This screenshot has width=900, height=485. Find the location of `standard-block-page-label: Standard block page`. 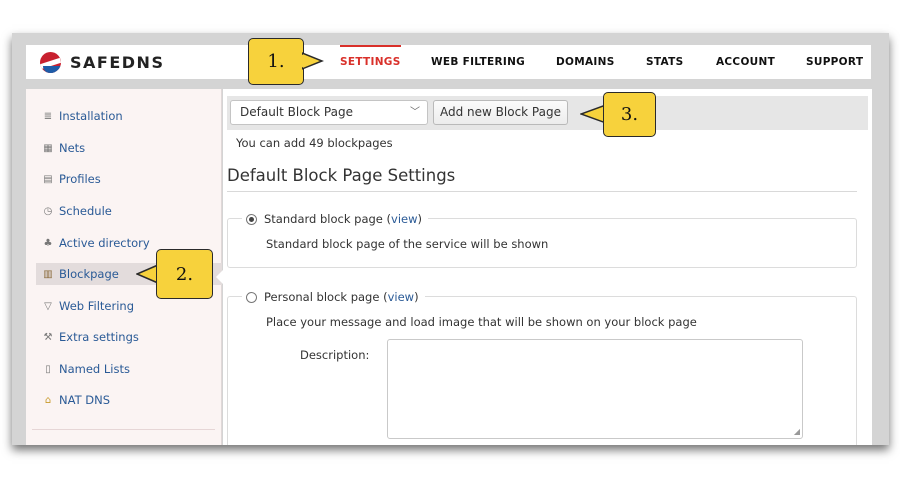

standard-block-page-label: Standard block page is located at coordinates (323, 219).